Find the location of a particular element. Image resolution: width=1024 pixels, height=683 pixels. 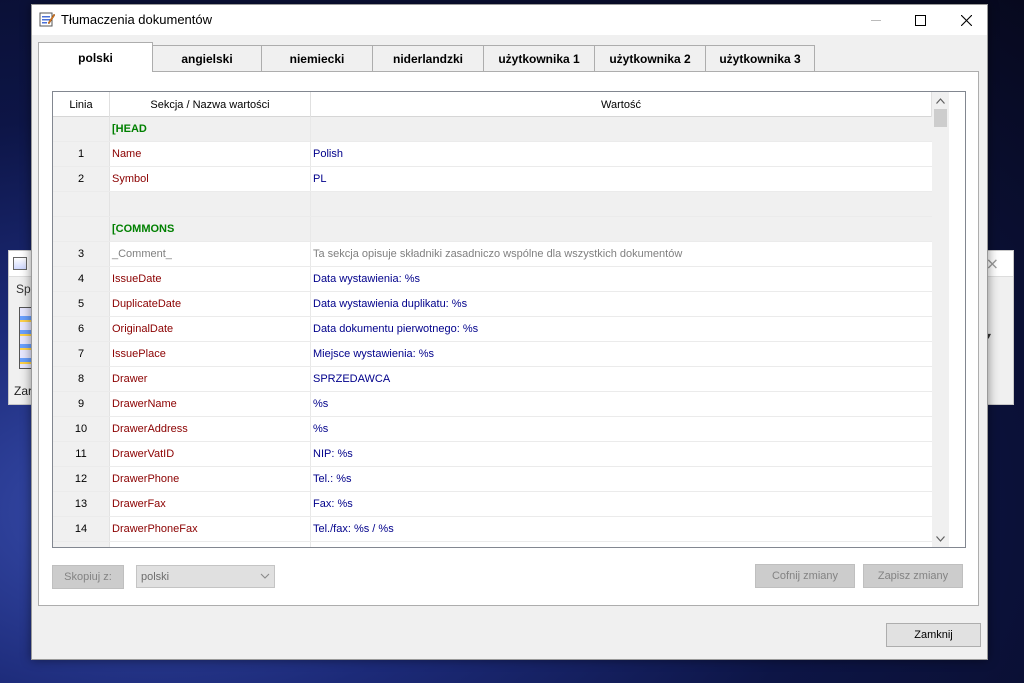

column-header-line: Linia is located at coordinates (81, 104).